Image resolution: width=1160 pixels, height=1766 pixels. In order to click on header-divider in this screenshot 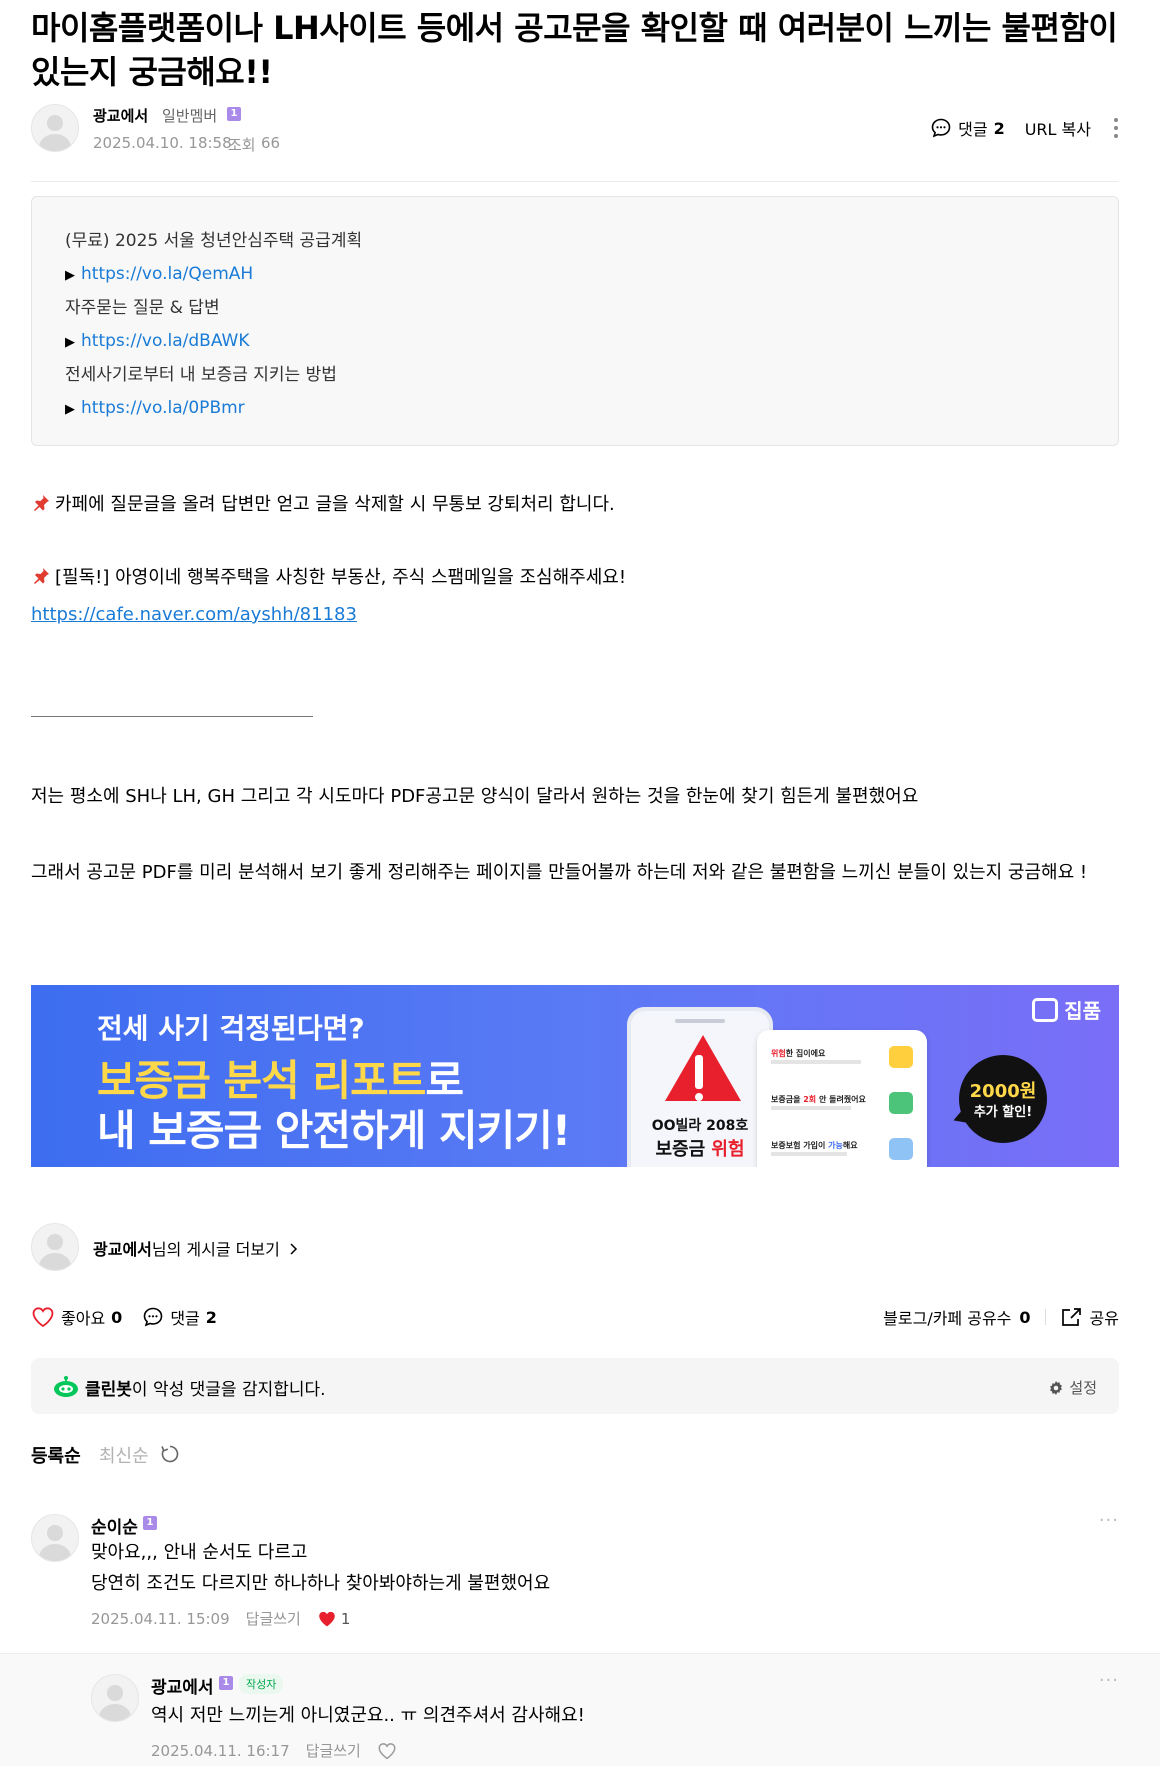, I will do `click(575, 181)`.